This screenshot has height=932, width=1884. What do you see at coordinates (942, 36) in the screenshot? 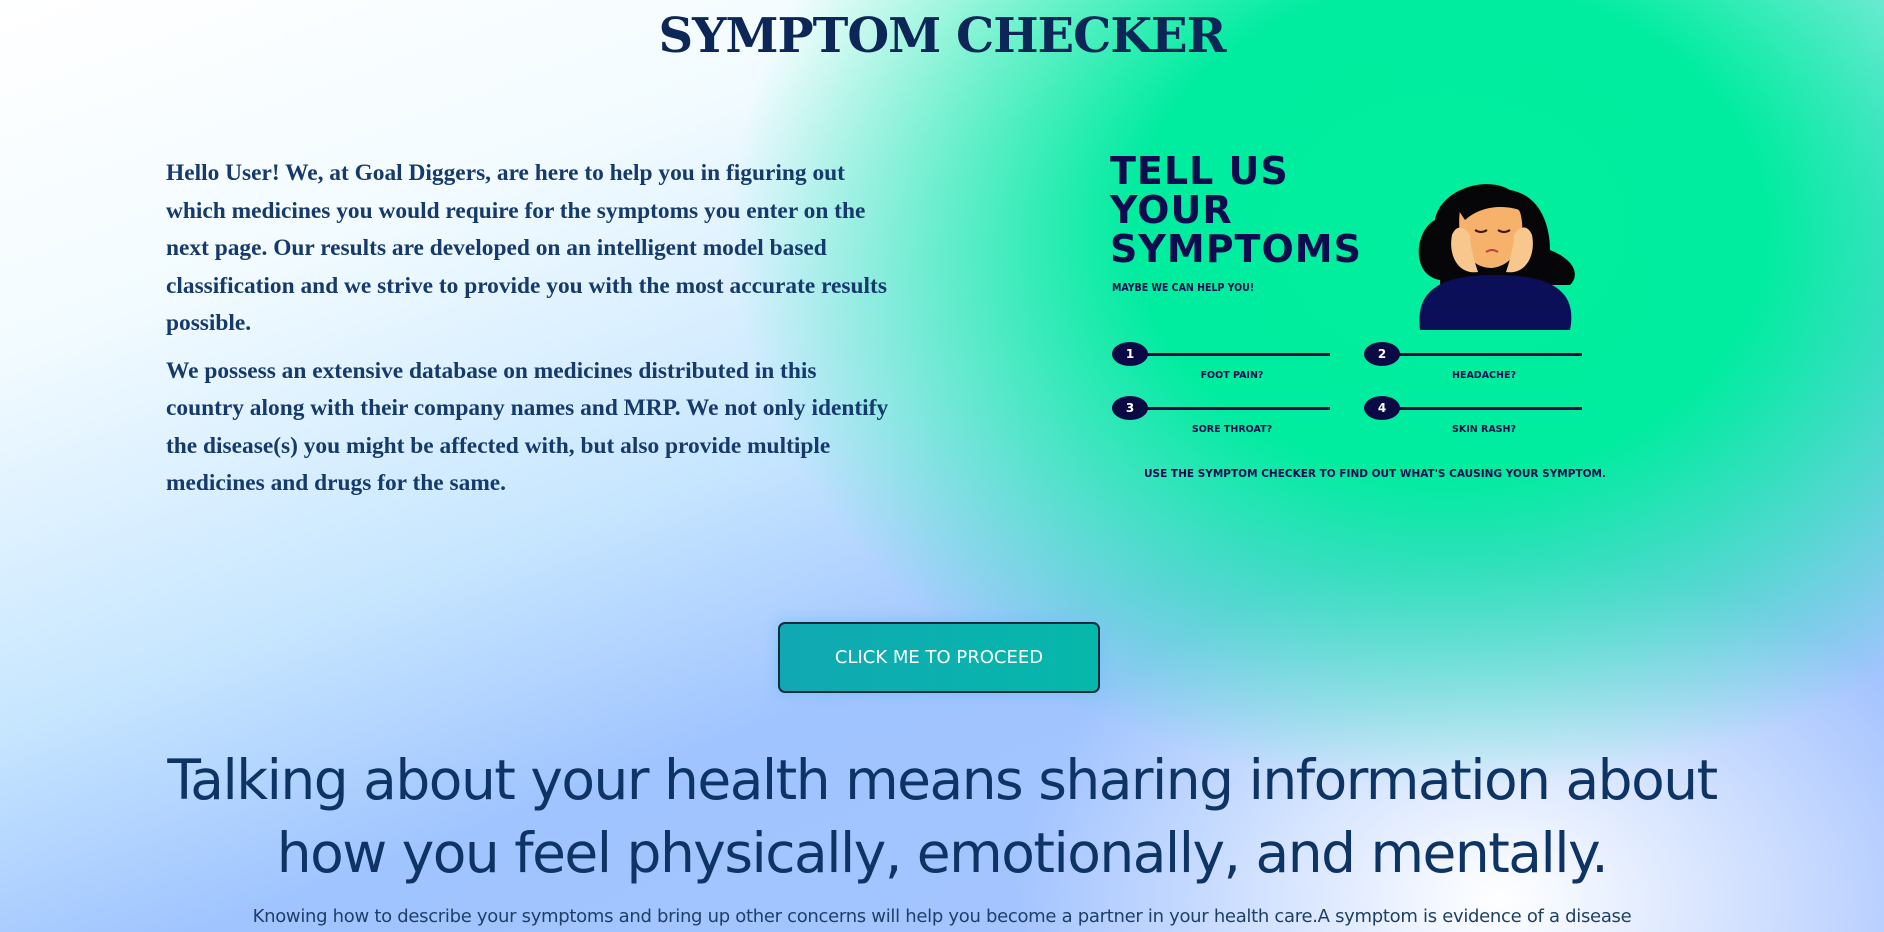
I see `page-title: SYMPTOM CHECKER` at bounding box center [942, 36].